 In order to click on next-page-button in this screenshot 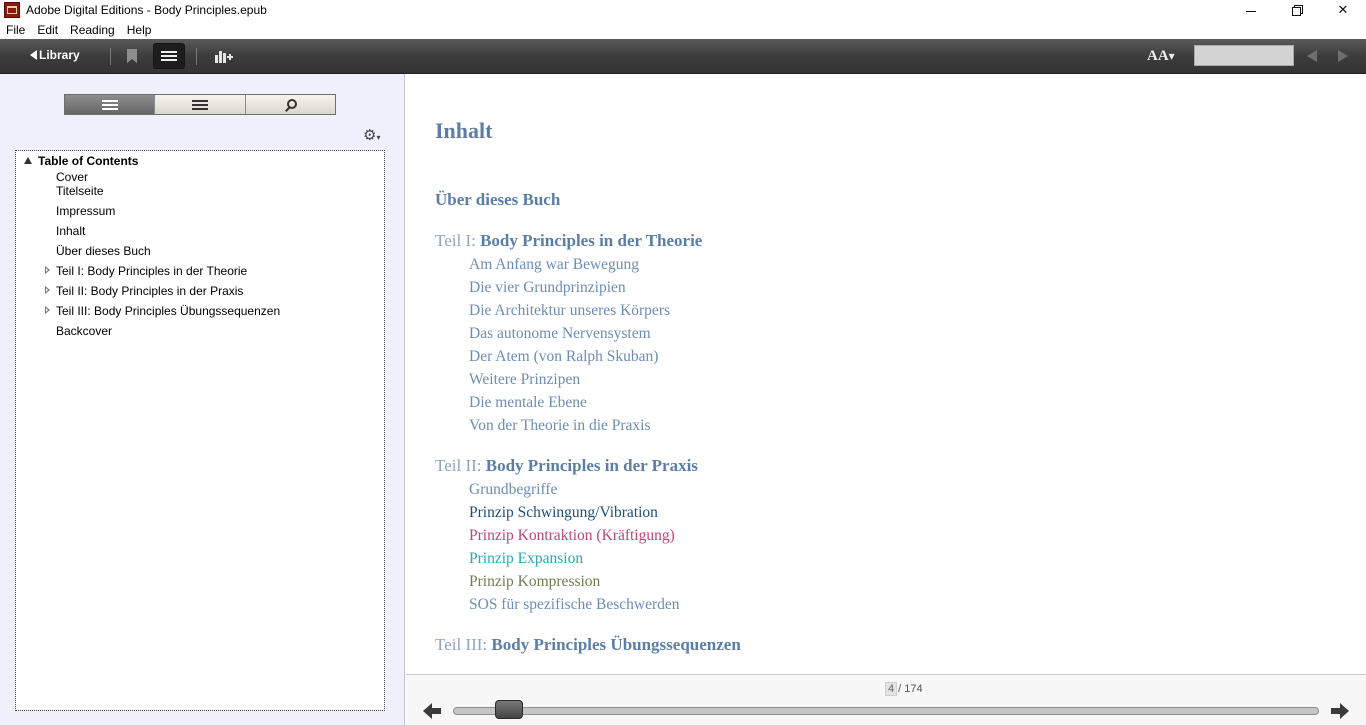, I will do `click(1340, 711)`.